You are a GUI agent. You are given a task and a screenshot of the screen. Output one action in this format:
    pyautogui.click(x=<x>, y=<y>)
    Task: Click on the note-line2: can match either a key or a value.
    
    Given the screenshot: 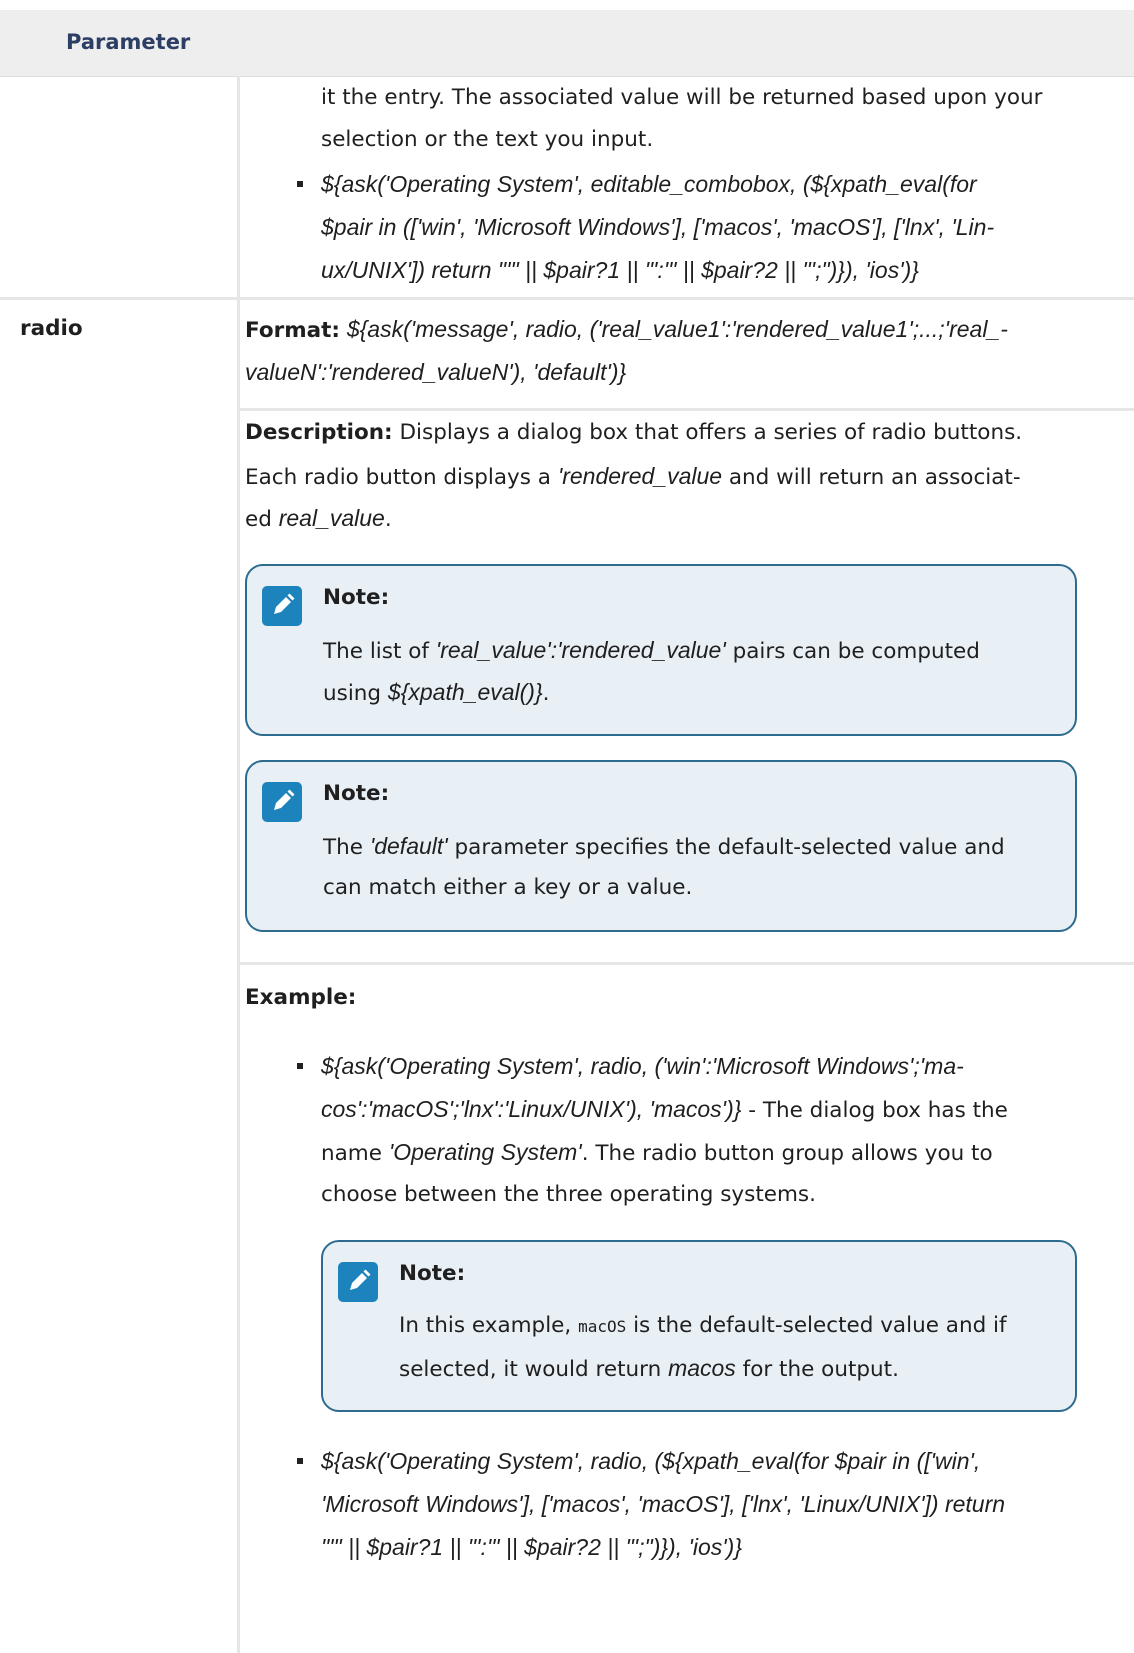 What is the action you would take?
    pyautogui.click(x=508, y=887)
    